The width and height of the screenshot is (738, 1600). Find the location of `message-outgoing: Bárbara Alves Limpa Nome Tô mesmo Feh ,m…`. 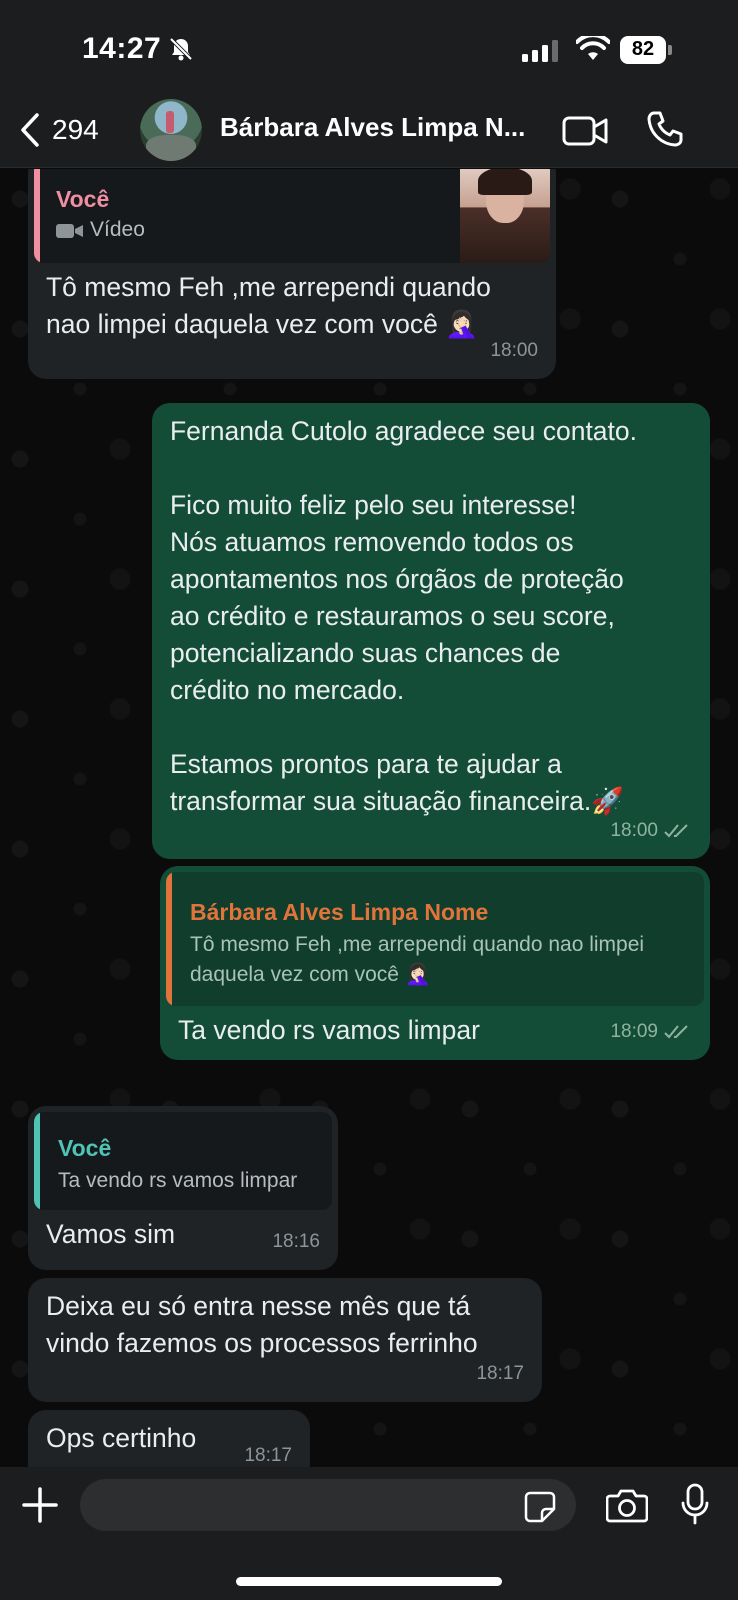

message-outgoing: Bárbara Alves Limpa Nome Tô mesmo Feh ,m… is located at coordinates (435, 963).